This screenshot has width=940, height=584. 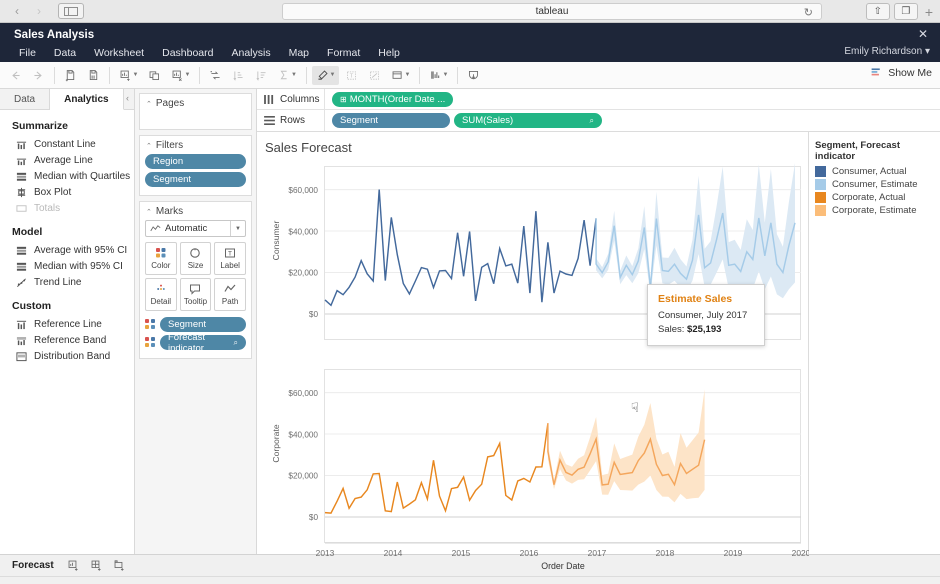 I want to click on marks-pill-forecast-indicator: Forecast indicator ⌕, so click(x=203, y=343).